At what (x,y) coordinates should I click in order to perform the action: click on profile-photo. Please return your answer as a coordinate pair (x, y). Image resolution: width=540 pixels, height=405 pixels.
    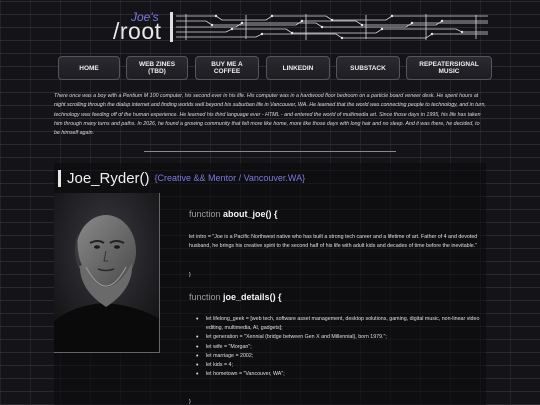
    Looking at the image, I should click on (107, 273).